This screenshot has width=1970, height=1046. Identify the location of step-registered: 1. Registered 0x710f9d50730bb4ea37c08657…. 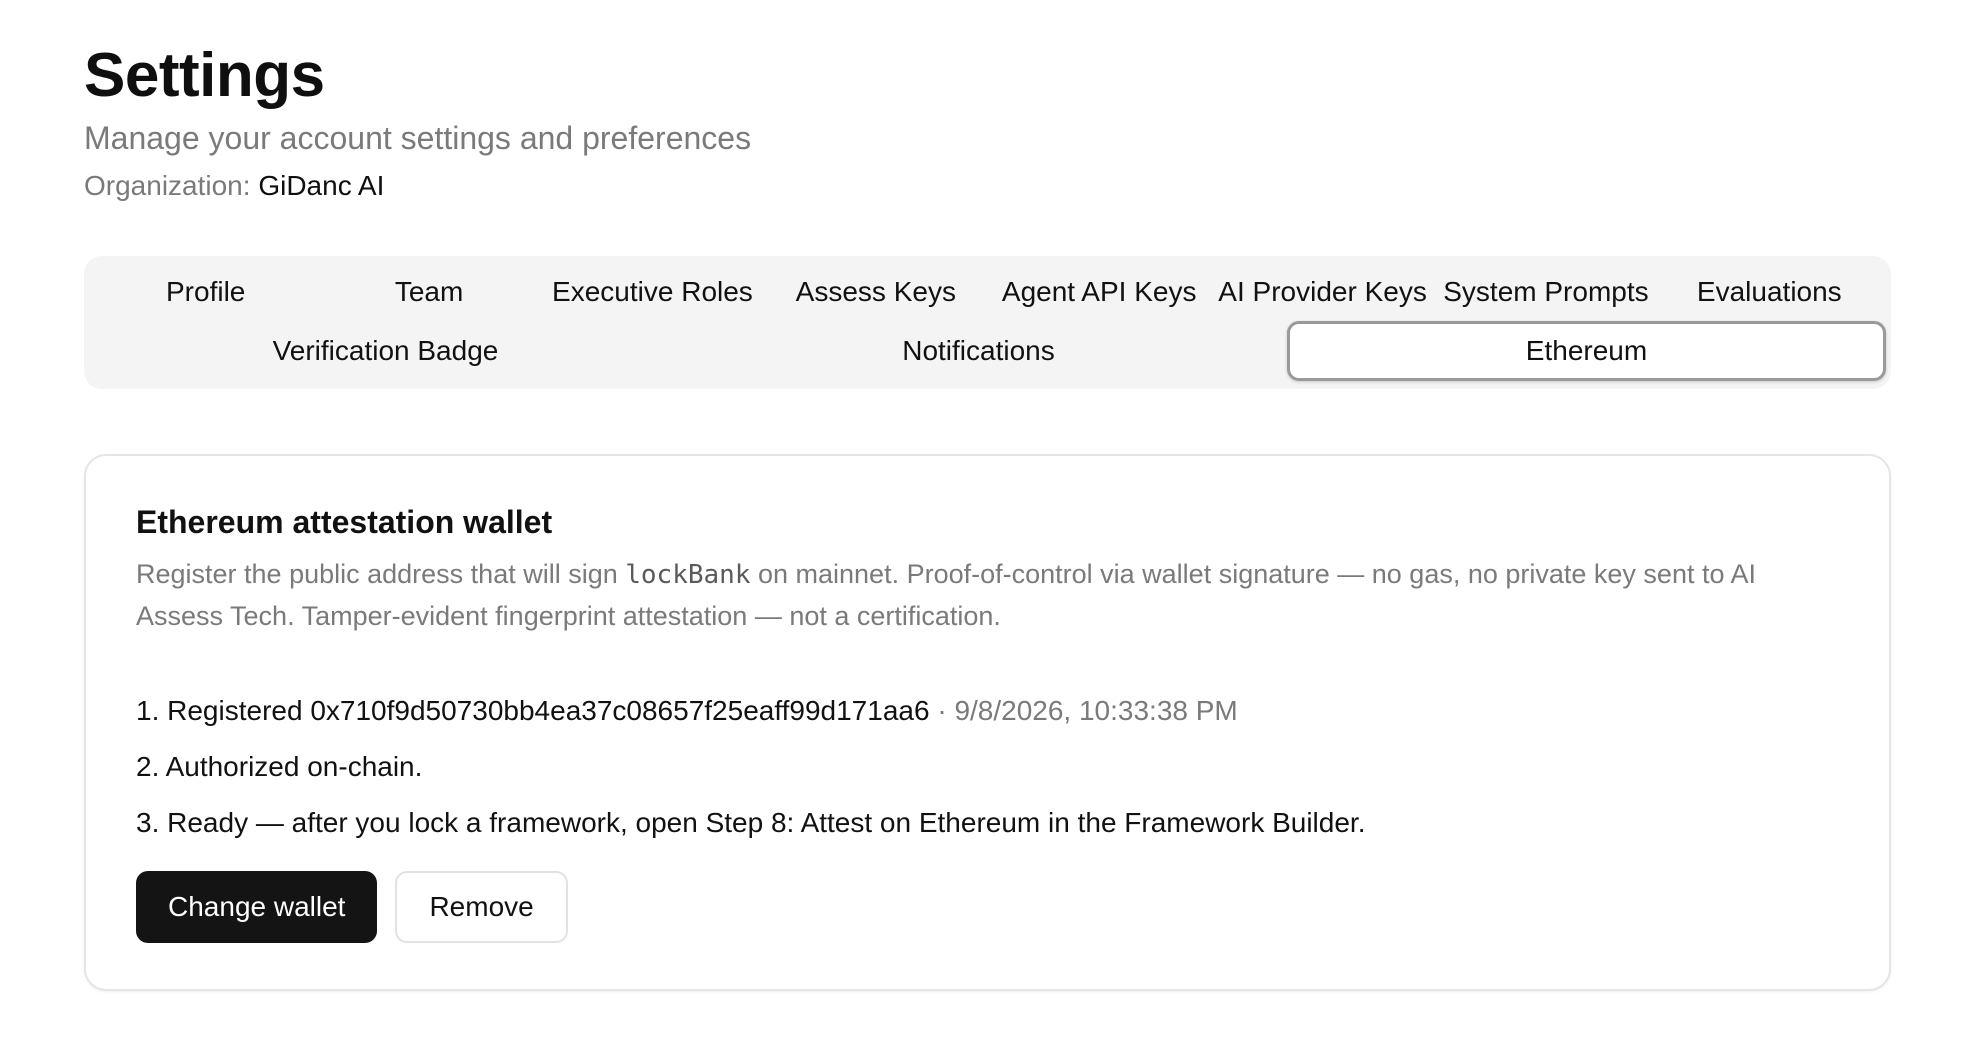
(987, 711).